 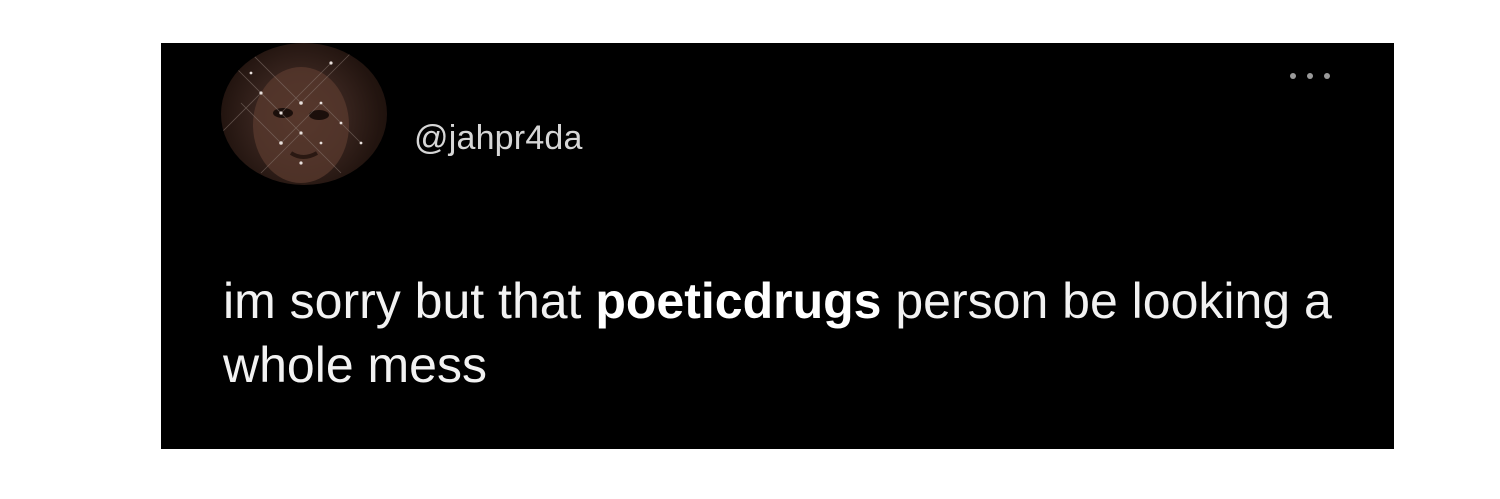 I want to click on avatar-image, so click(x=292, y=117).